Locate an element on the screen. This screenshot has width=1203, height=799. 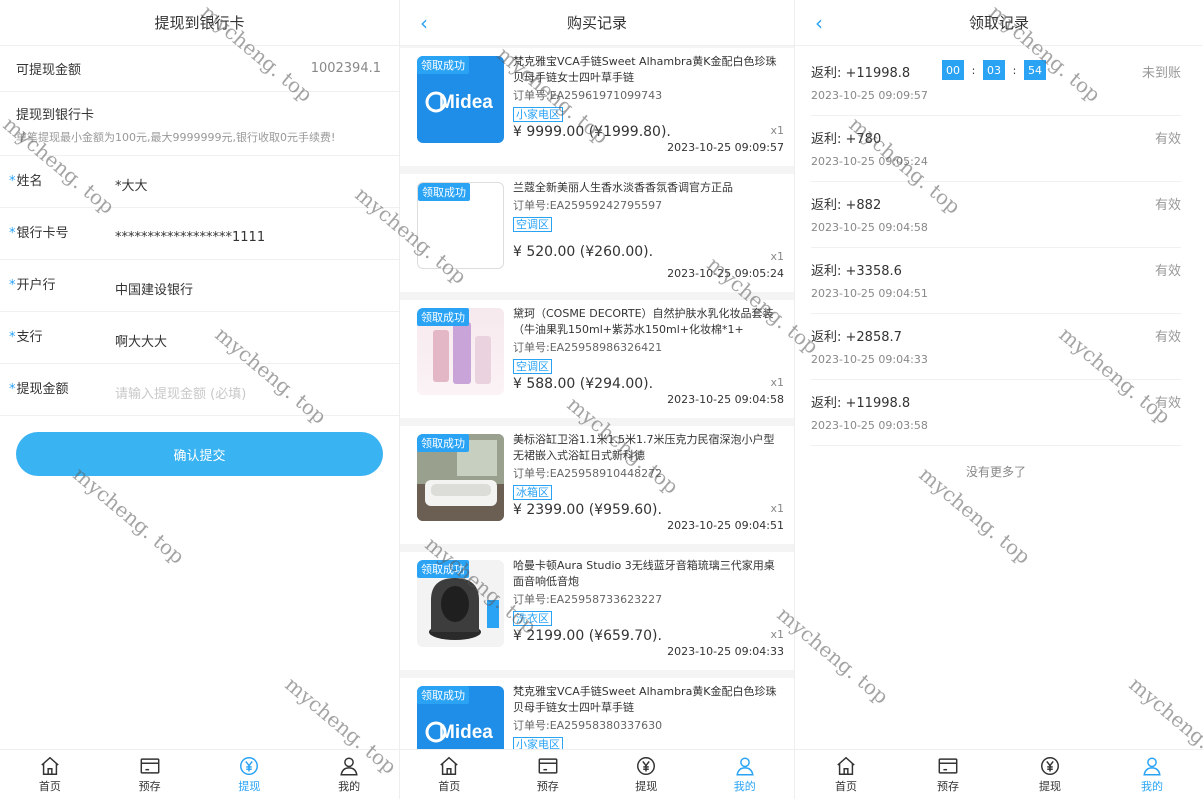
rebate-amount: 返利: +780 is located at coordinates (846, 139).